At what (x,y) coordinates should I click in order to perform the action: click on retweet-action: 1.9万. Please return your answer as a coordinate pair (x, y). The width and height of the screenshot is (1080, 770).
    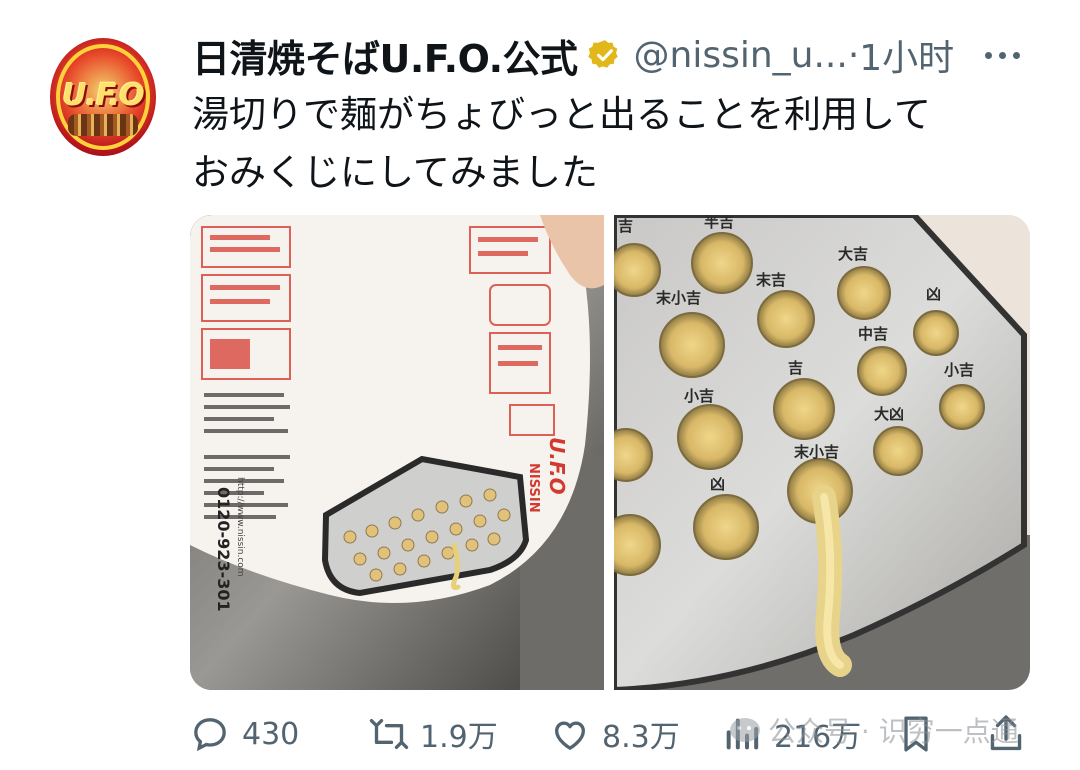
    Looking at the image, I should click on (433, 734).